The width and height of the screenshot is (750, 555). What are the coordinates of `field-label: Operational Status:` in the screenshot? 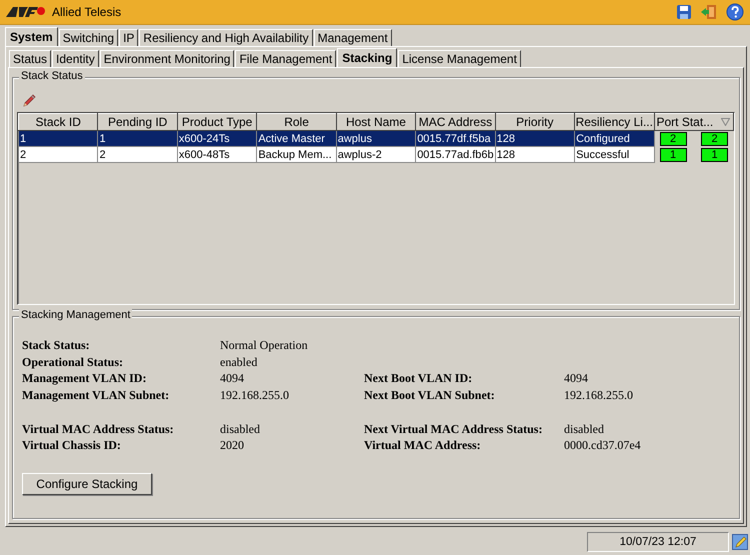 It's located at (73, 362).